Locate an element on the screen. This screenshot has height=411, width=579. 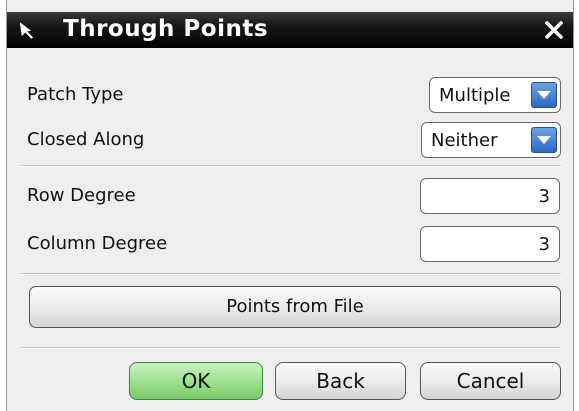
column-degree-input: 3 is located at coordinates (490, 244).